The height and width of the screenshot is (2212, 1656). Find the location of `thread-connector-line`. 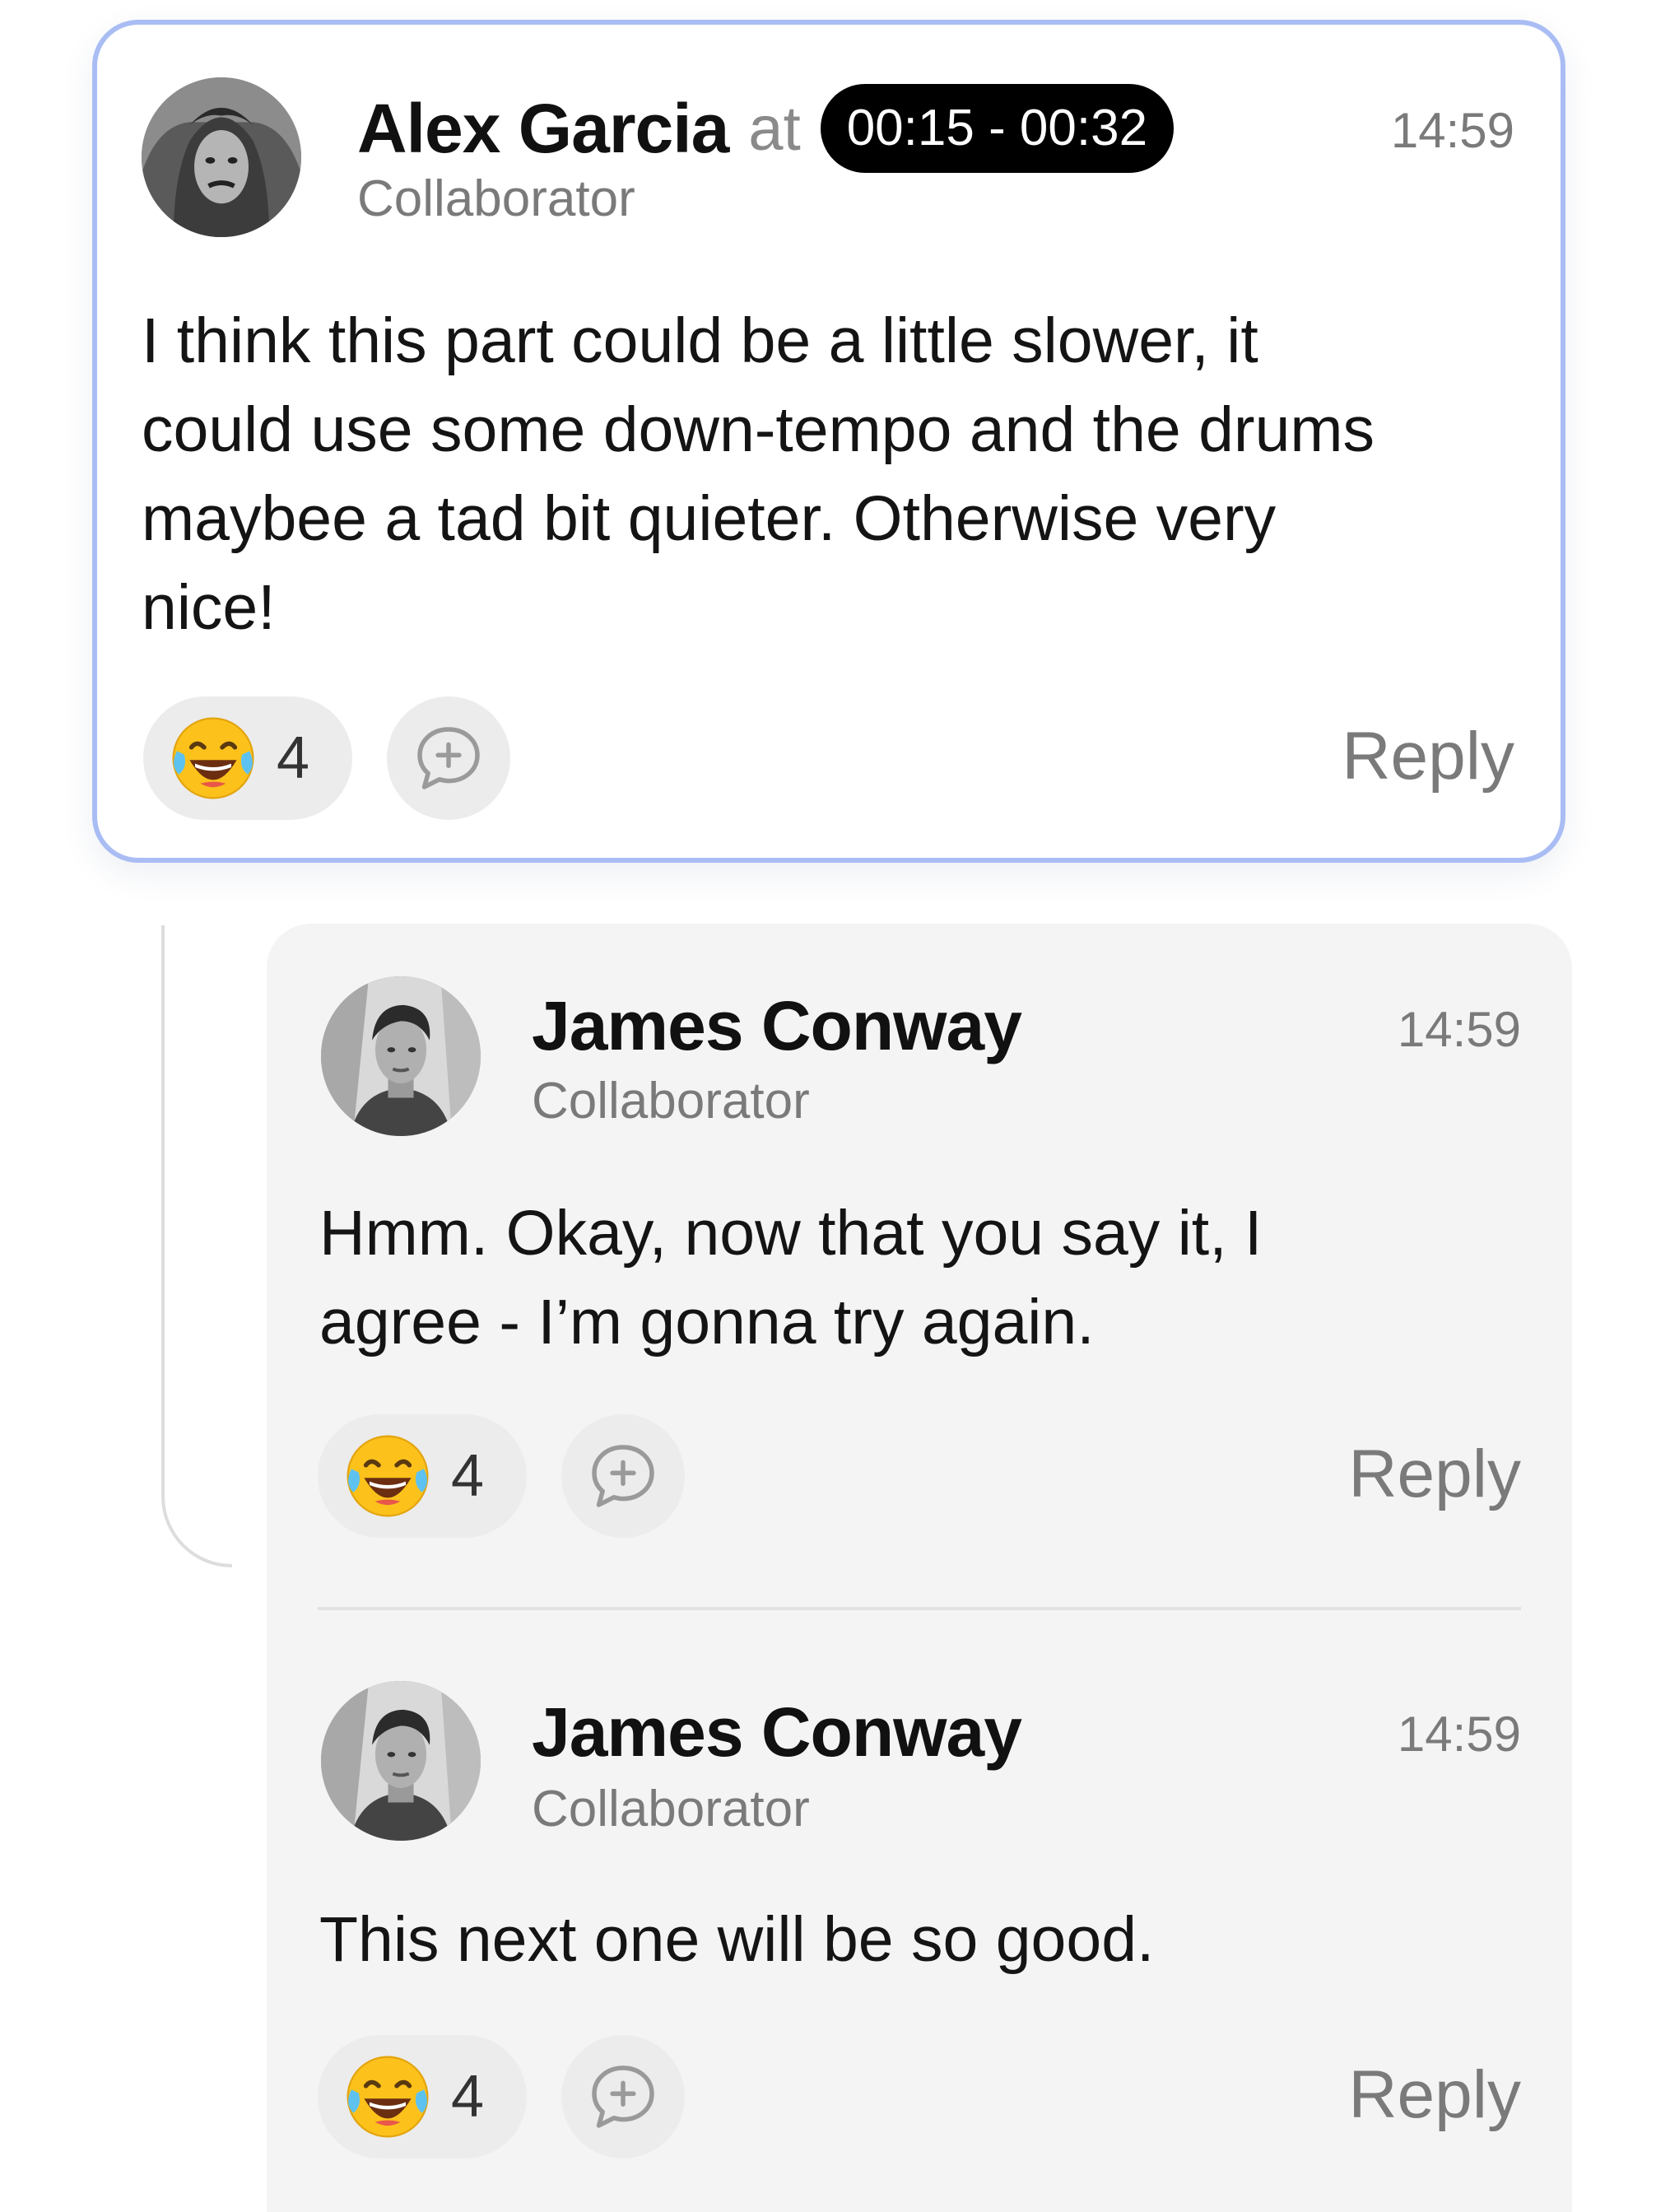

thread-connector-line is located at coordinates (196, 1246).